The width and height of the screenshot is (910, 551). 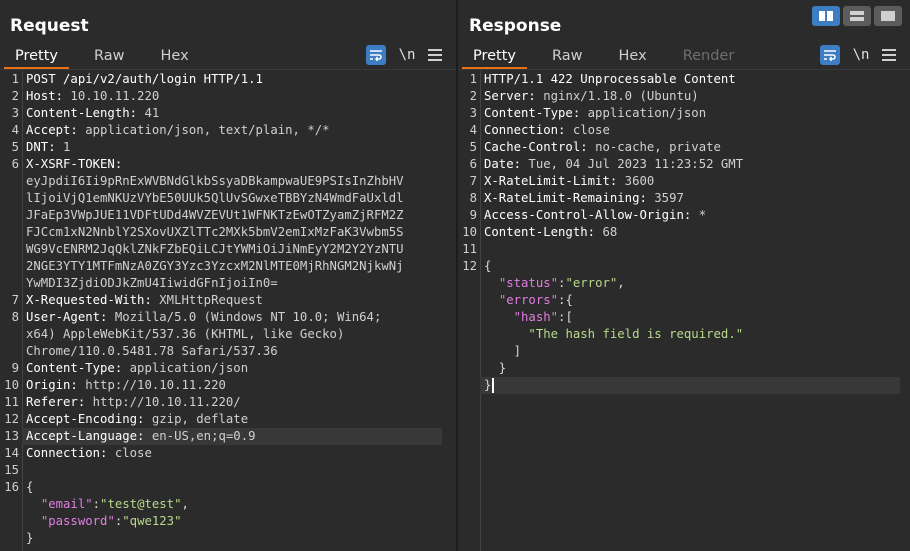 What do you see at coordinates (232, 147) in the screenshot?
I see `line-text: DNT: 1` at bounding box center [232, 147].